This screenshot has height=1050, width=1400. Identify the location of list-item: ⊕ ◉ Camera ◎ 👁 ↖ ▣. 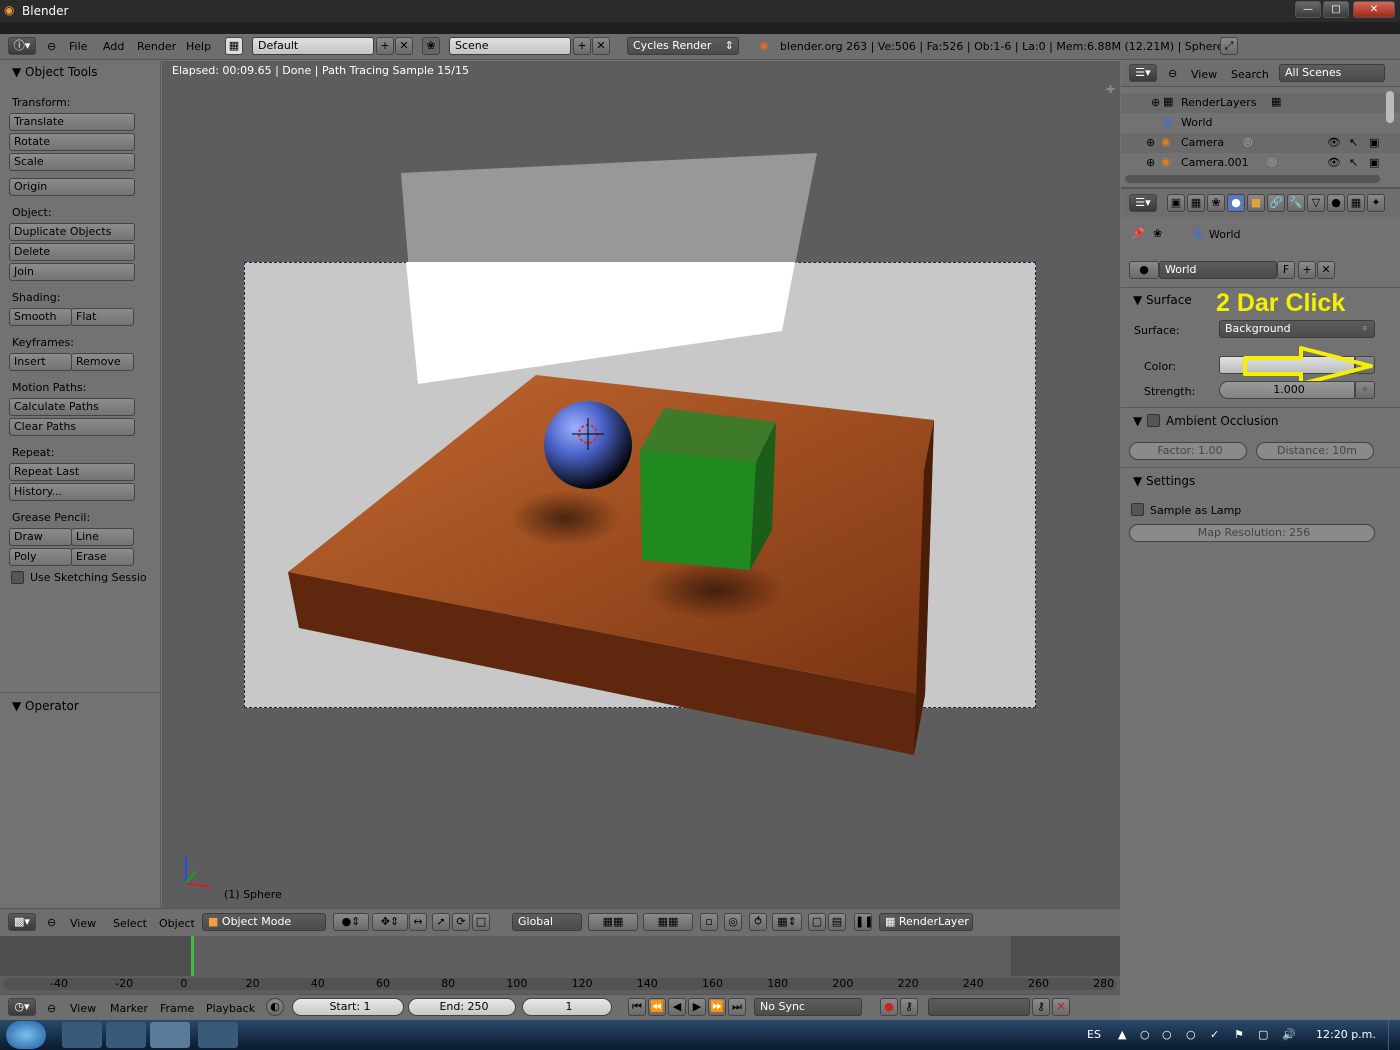
(1260, 143).